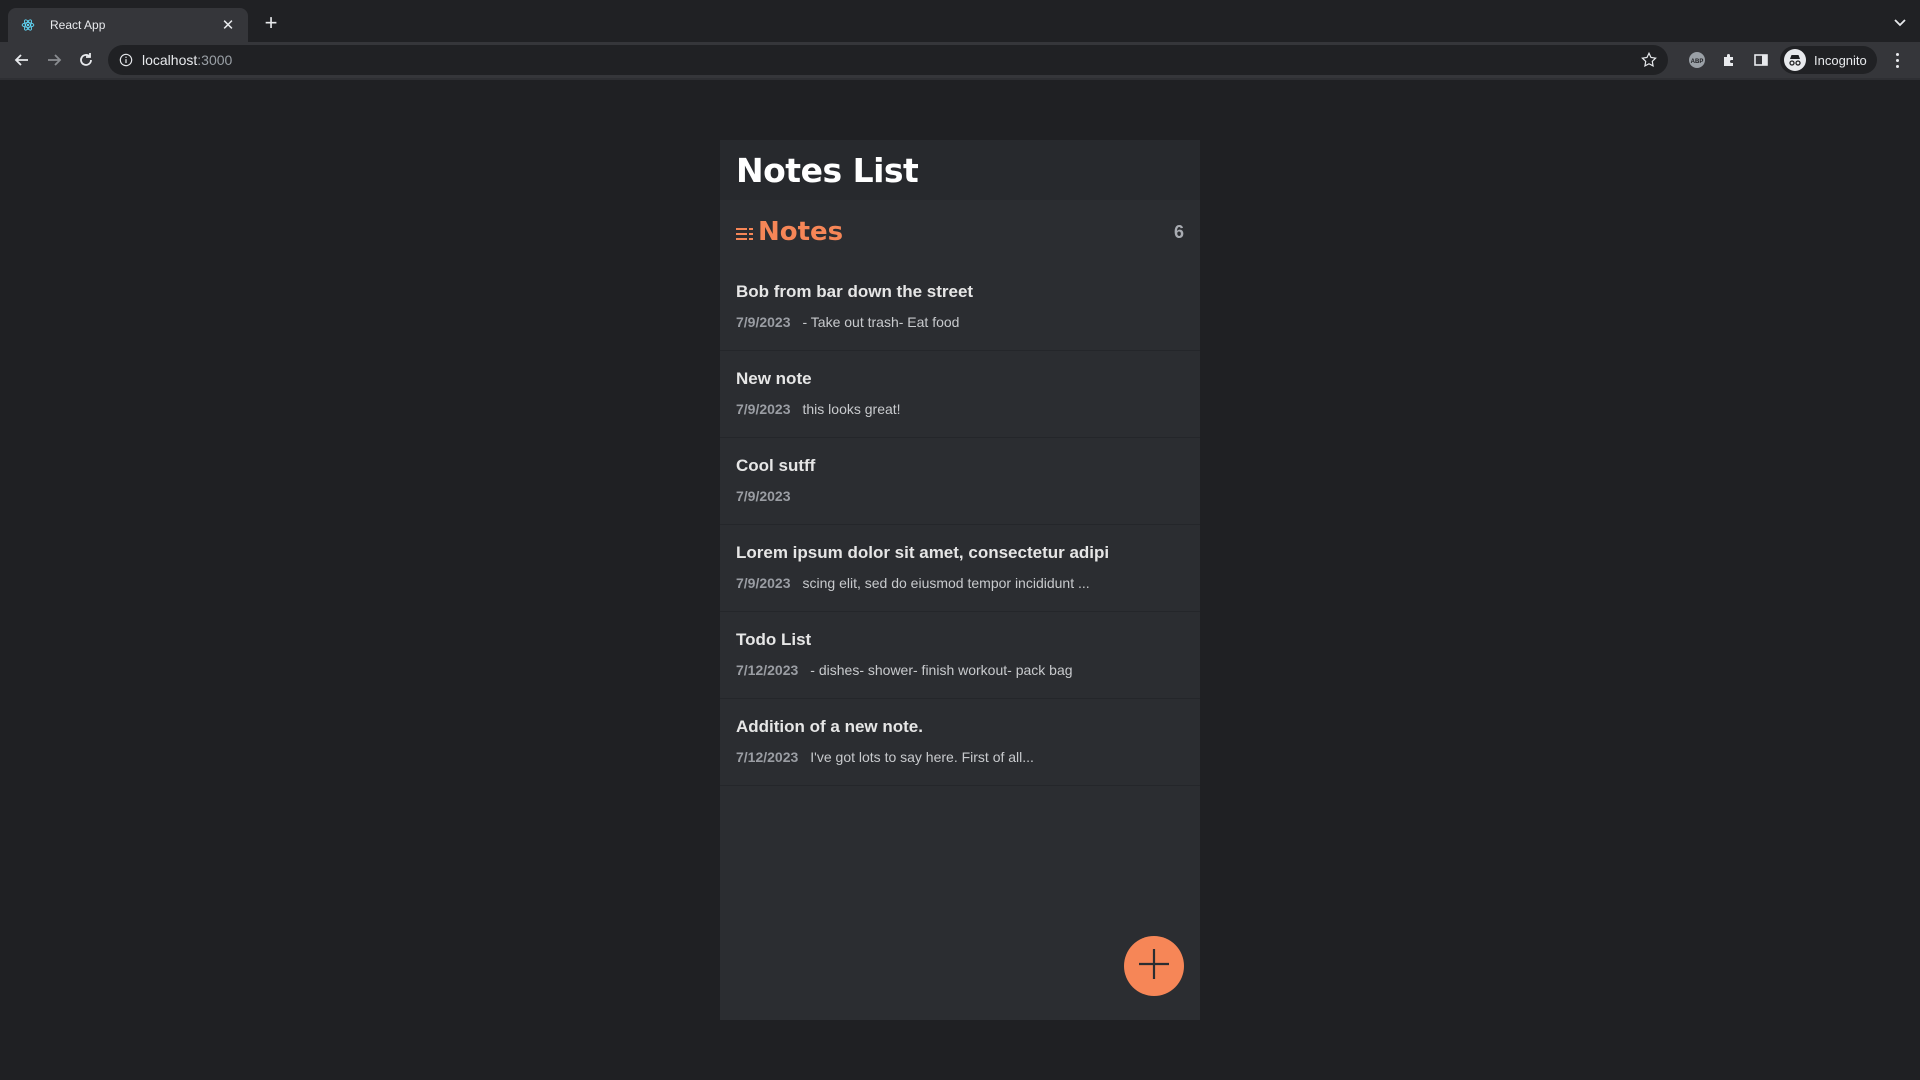  I want to click on reload-icon, so click(86, 60).